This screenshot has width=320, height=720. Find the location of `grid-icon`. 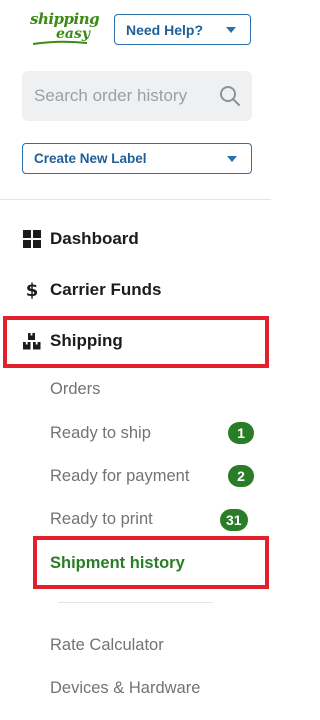

grid-icon is located at coordinates (32, 239).